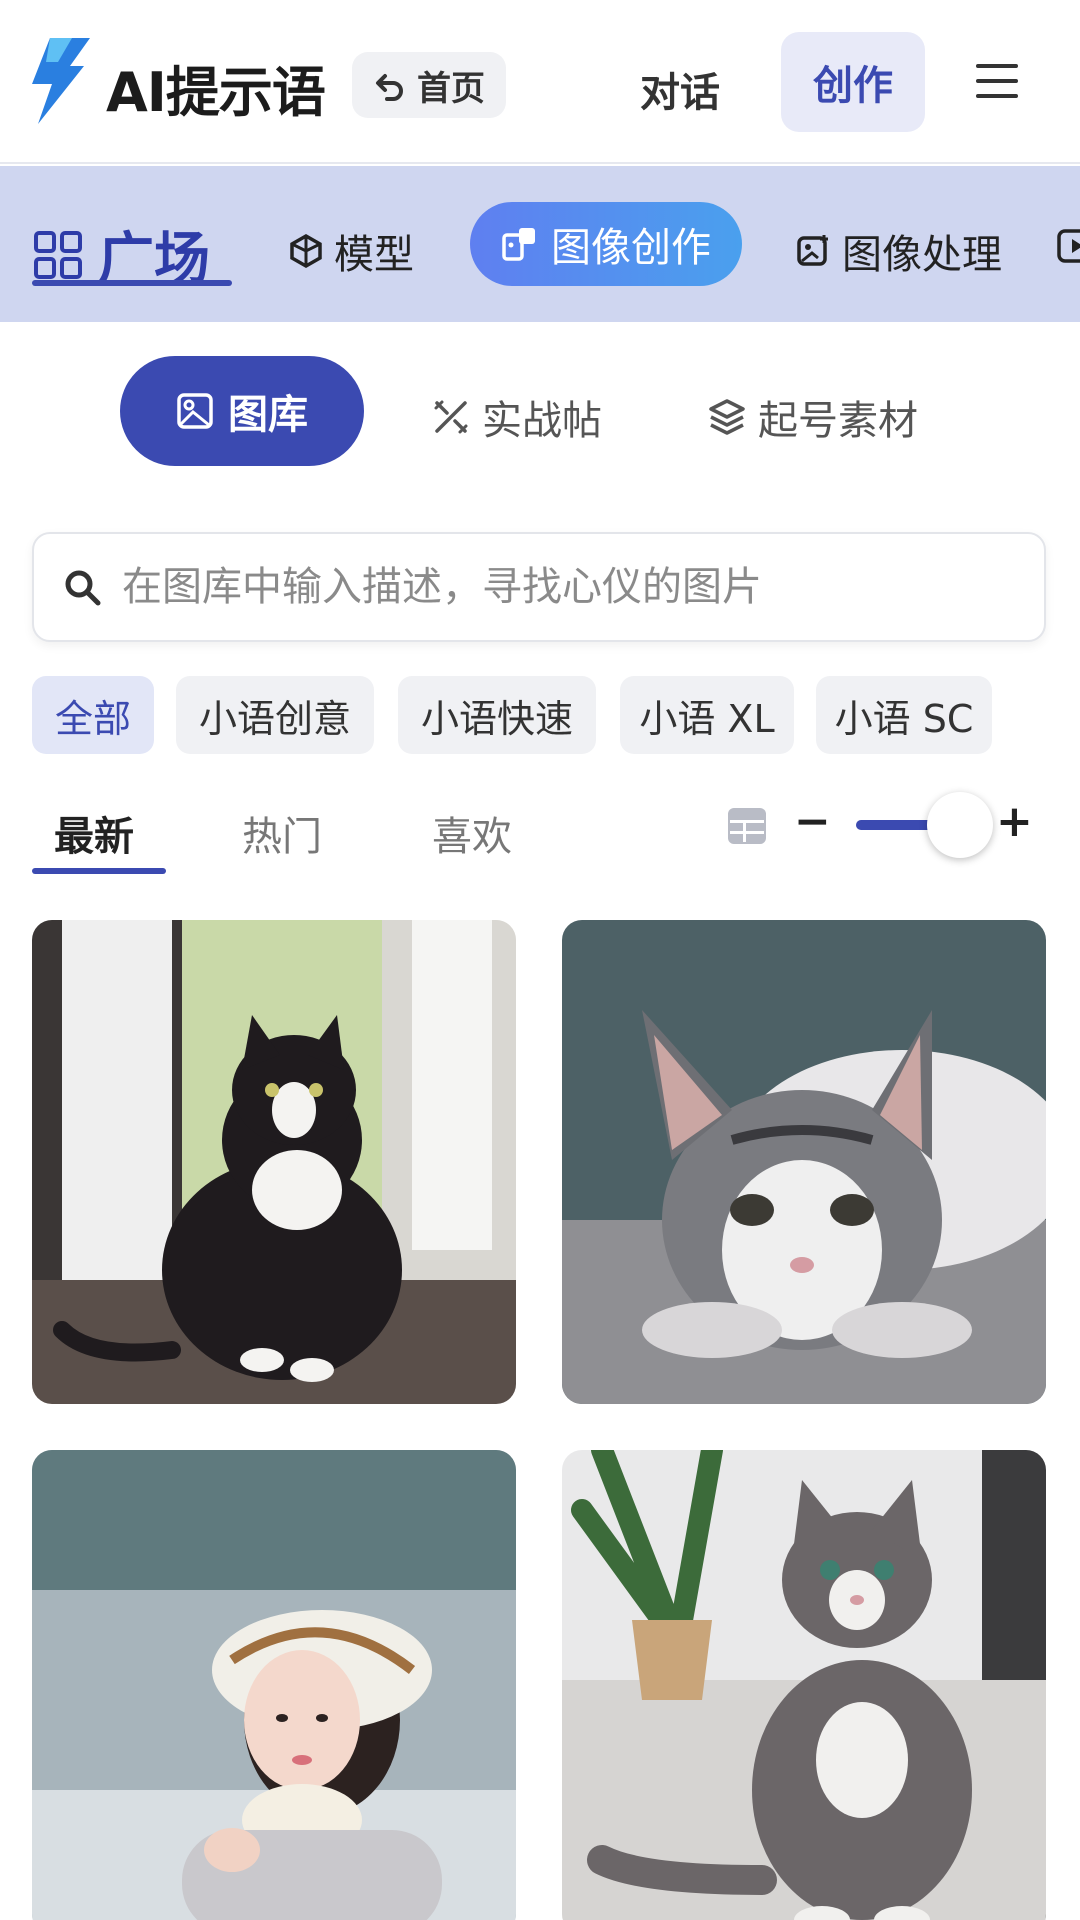 This screenshot has height=1920, width=1080. What do you see at coordinates (389, 87) in the screenshot?
I see `back-arrow-icon` at bounding box center [389, 87].